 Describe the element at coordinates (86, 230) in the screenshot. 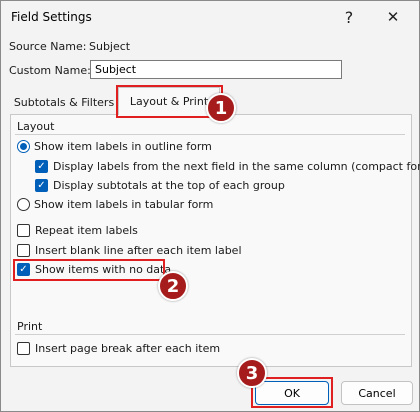

I see `repeat-labels-label: Repeat item labels` at that location.